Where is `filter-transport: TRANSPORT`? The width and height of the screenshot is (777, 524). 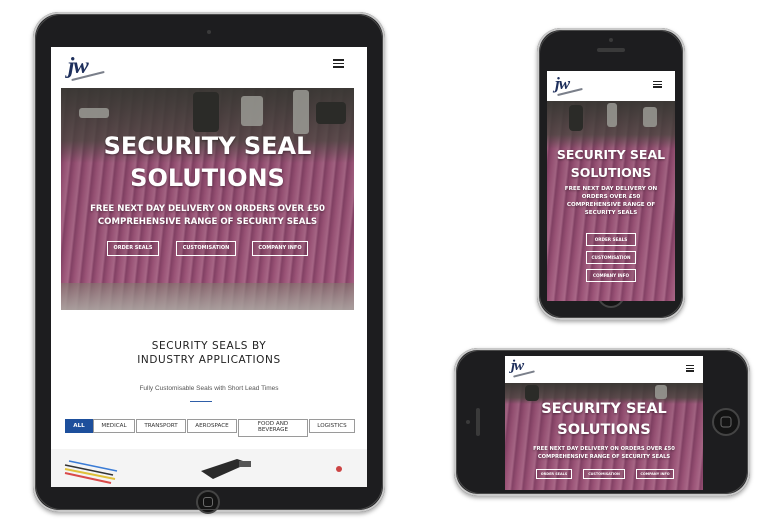 filter-transport: TRANSPORT is located at coordinates (161, 426).